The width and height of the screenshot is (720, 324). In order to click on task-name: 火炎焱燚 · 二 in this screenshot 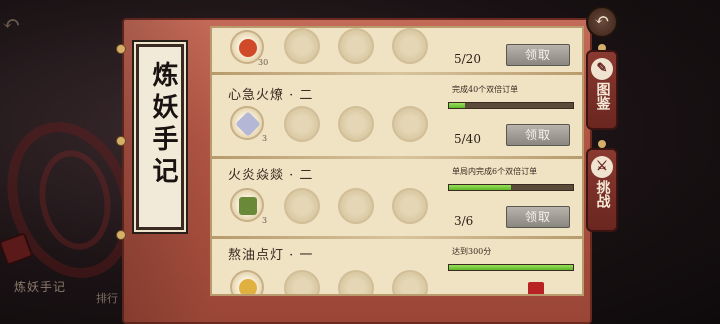, I will do `click(271, 175)`.